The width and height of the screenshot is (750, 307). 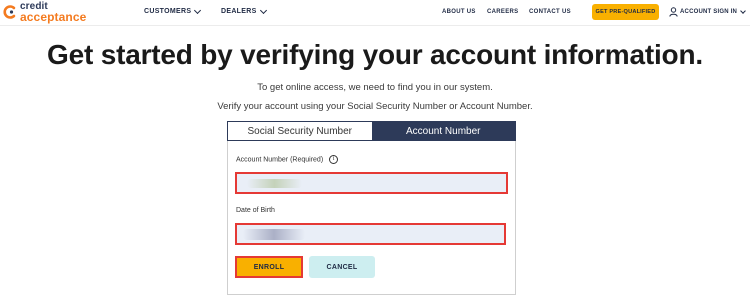 I want to click on nav-careers: CAREERS, so click(x=502, y=12).